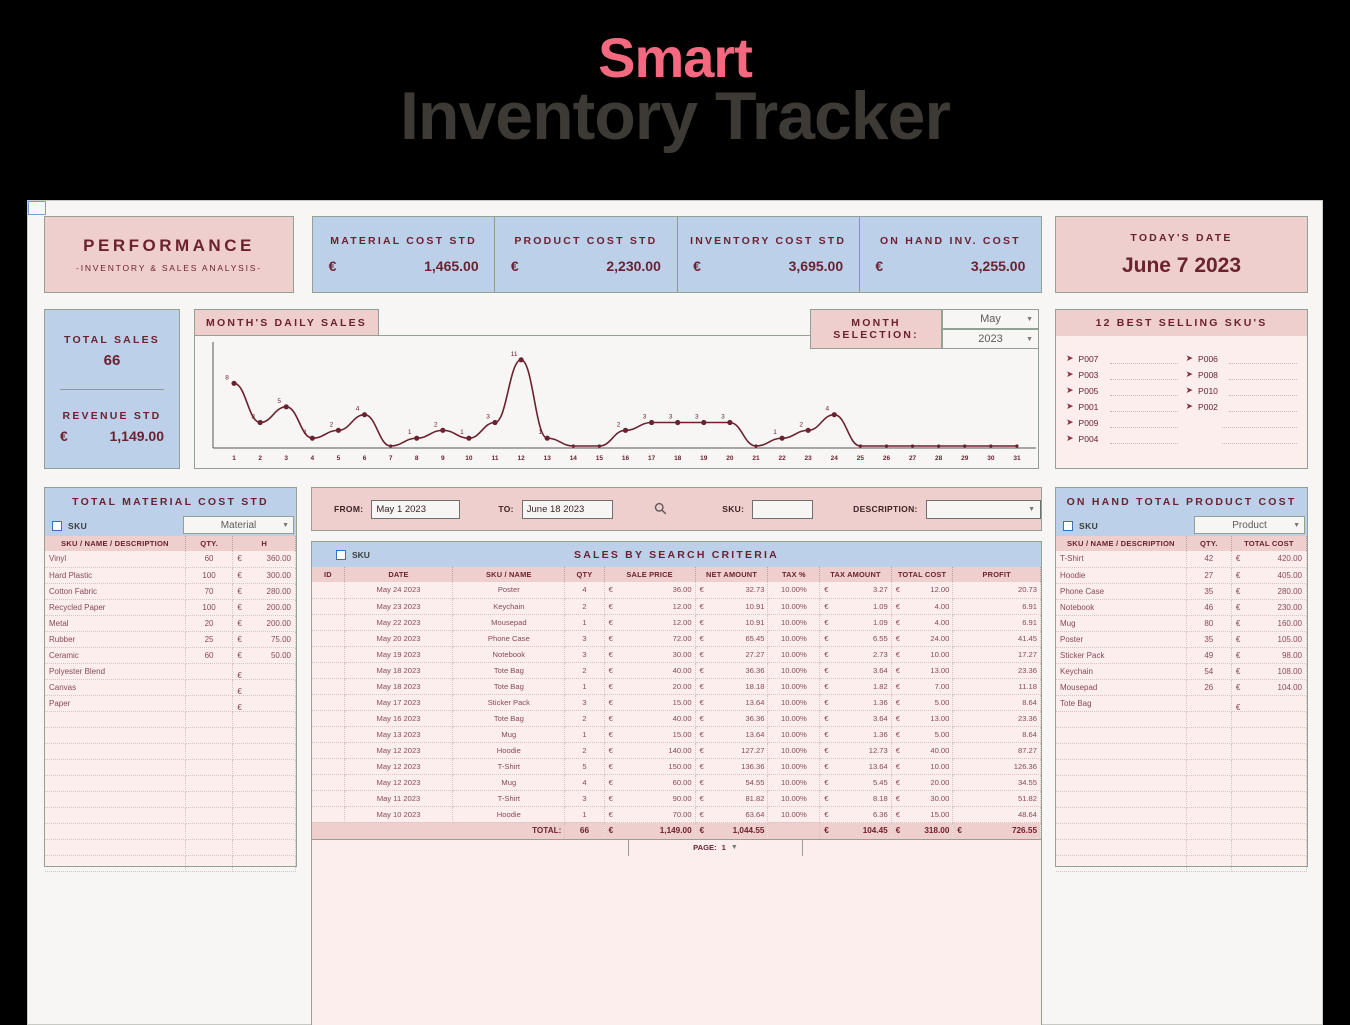 This screenshot has width=1350, height=1025. Describe the element at coordinates (734, 847) in the screenshot. I see `chevron-down-icon: ▼` at that location.